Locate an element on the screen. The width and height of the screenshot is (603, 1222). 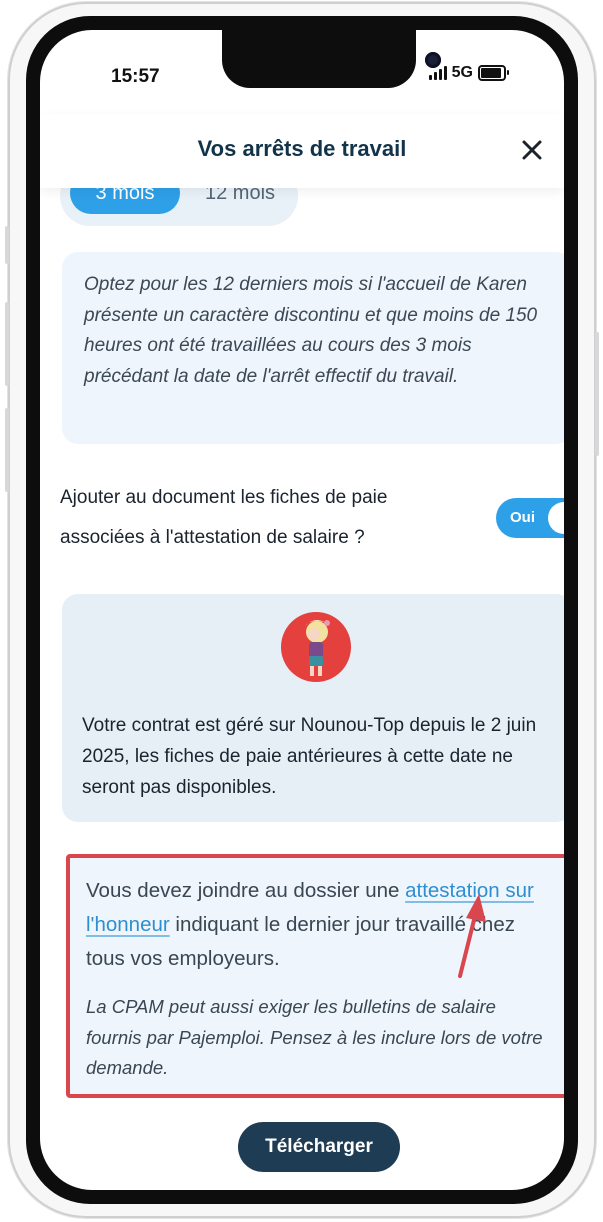
mute-switch is located at coordinates (7, 245).